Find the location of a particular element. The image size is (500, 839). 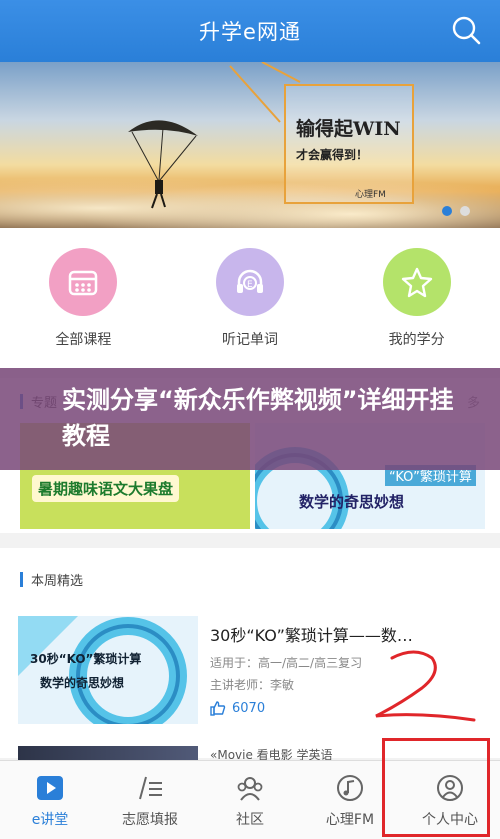

quick-action-label: 我的学分 is located at coordinates (416, 340).